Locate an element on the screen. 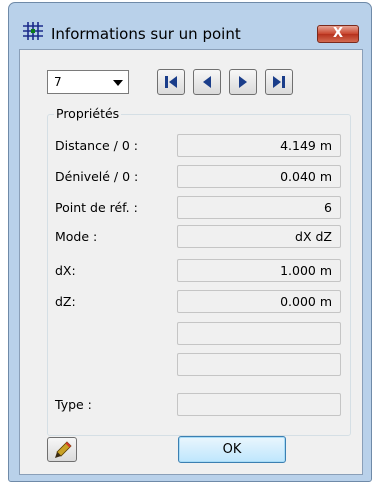 The height and width of the screenshot is (486, 388). window-title: Informations sur un point is located at coordinates (146, 34).